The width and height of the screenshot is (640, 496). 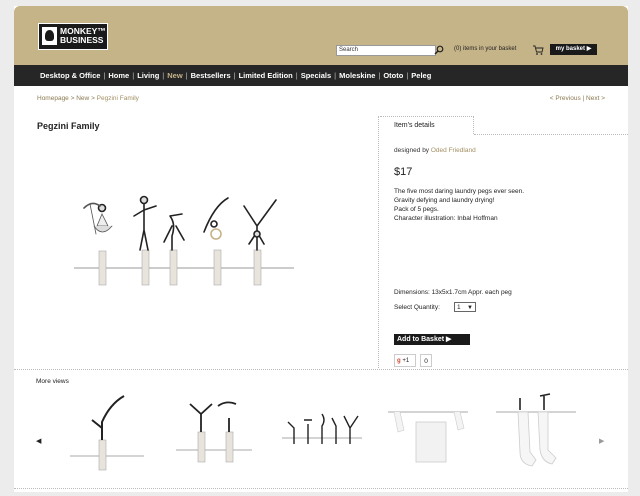 I want to click on chevron-down-icon: ▼, so click(x=470, y=308).